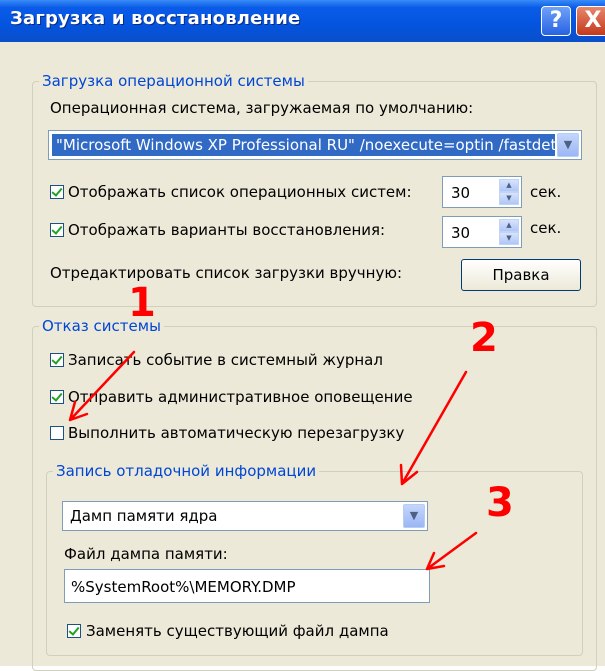 This screenshot has width=605, height=671. Describe the element at coordinates (500, 503) in the screenshot. I see `annotation-marker-3: 3` at that location.